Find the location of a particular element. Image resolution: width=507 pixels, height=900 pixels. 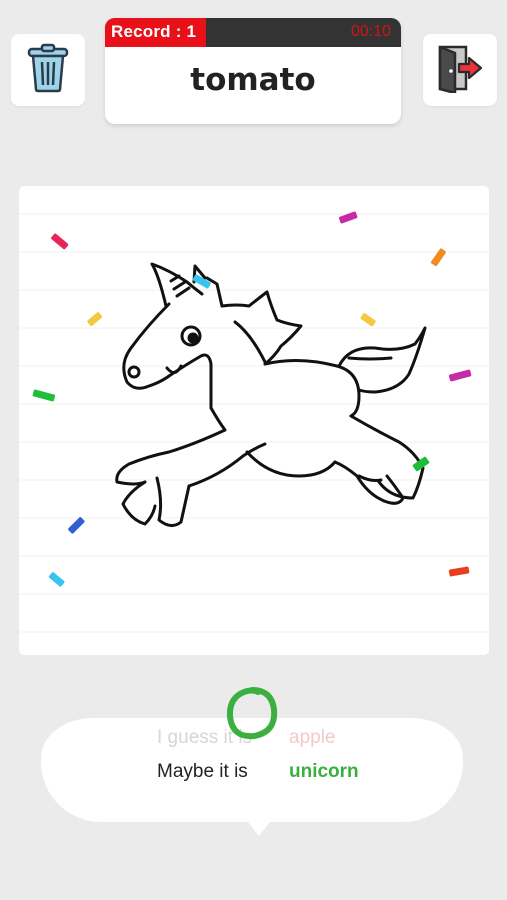

current-guess-word: unicorn is located at coordinates (324, 771).